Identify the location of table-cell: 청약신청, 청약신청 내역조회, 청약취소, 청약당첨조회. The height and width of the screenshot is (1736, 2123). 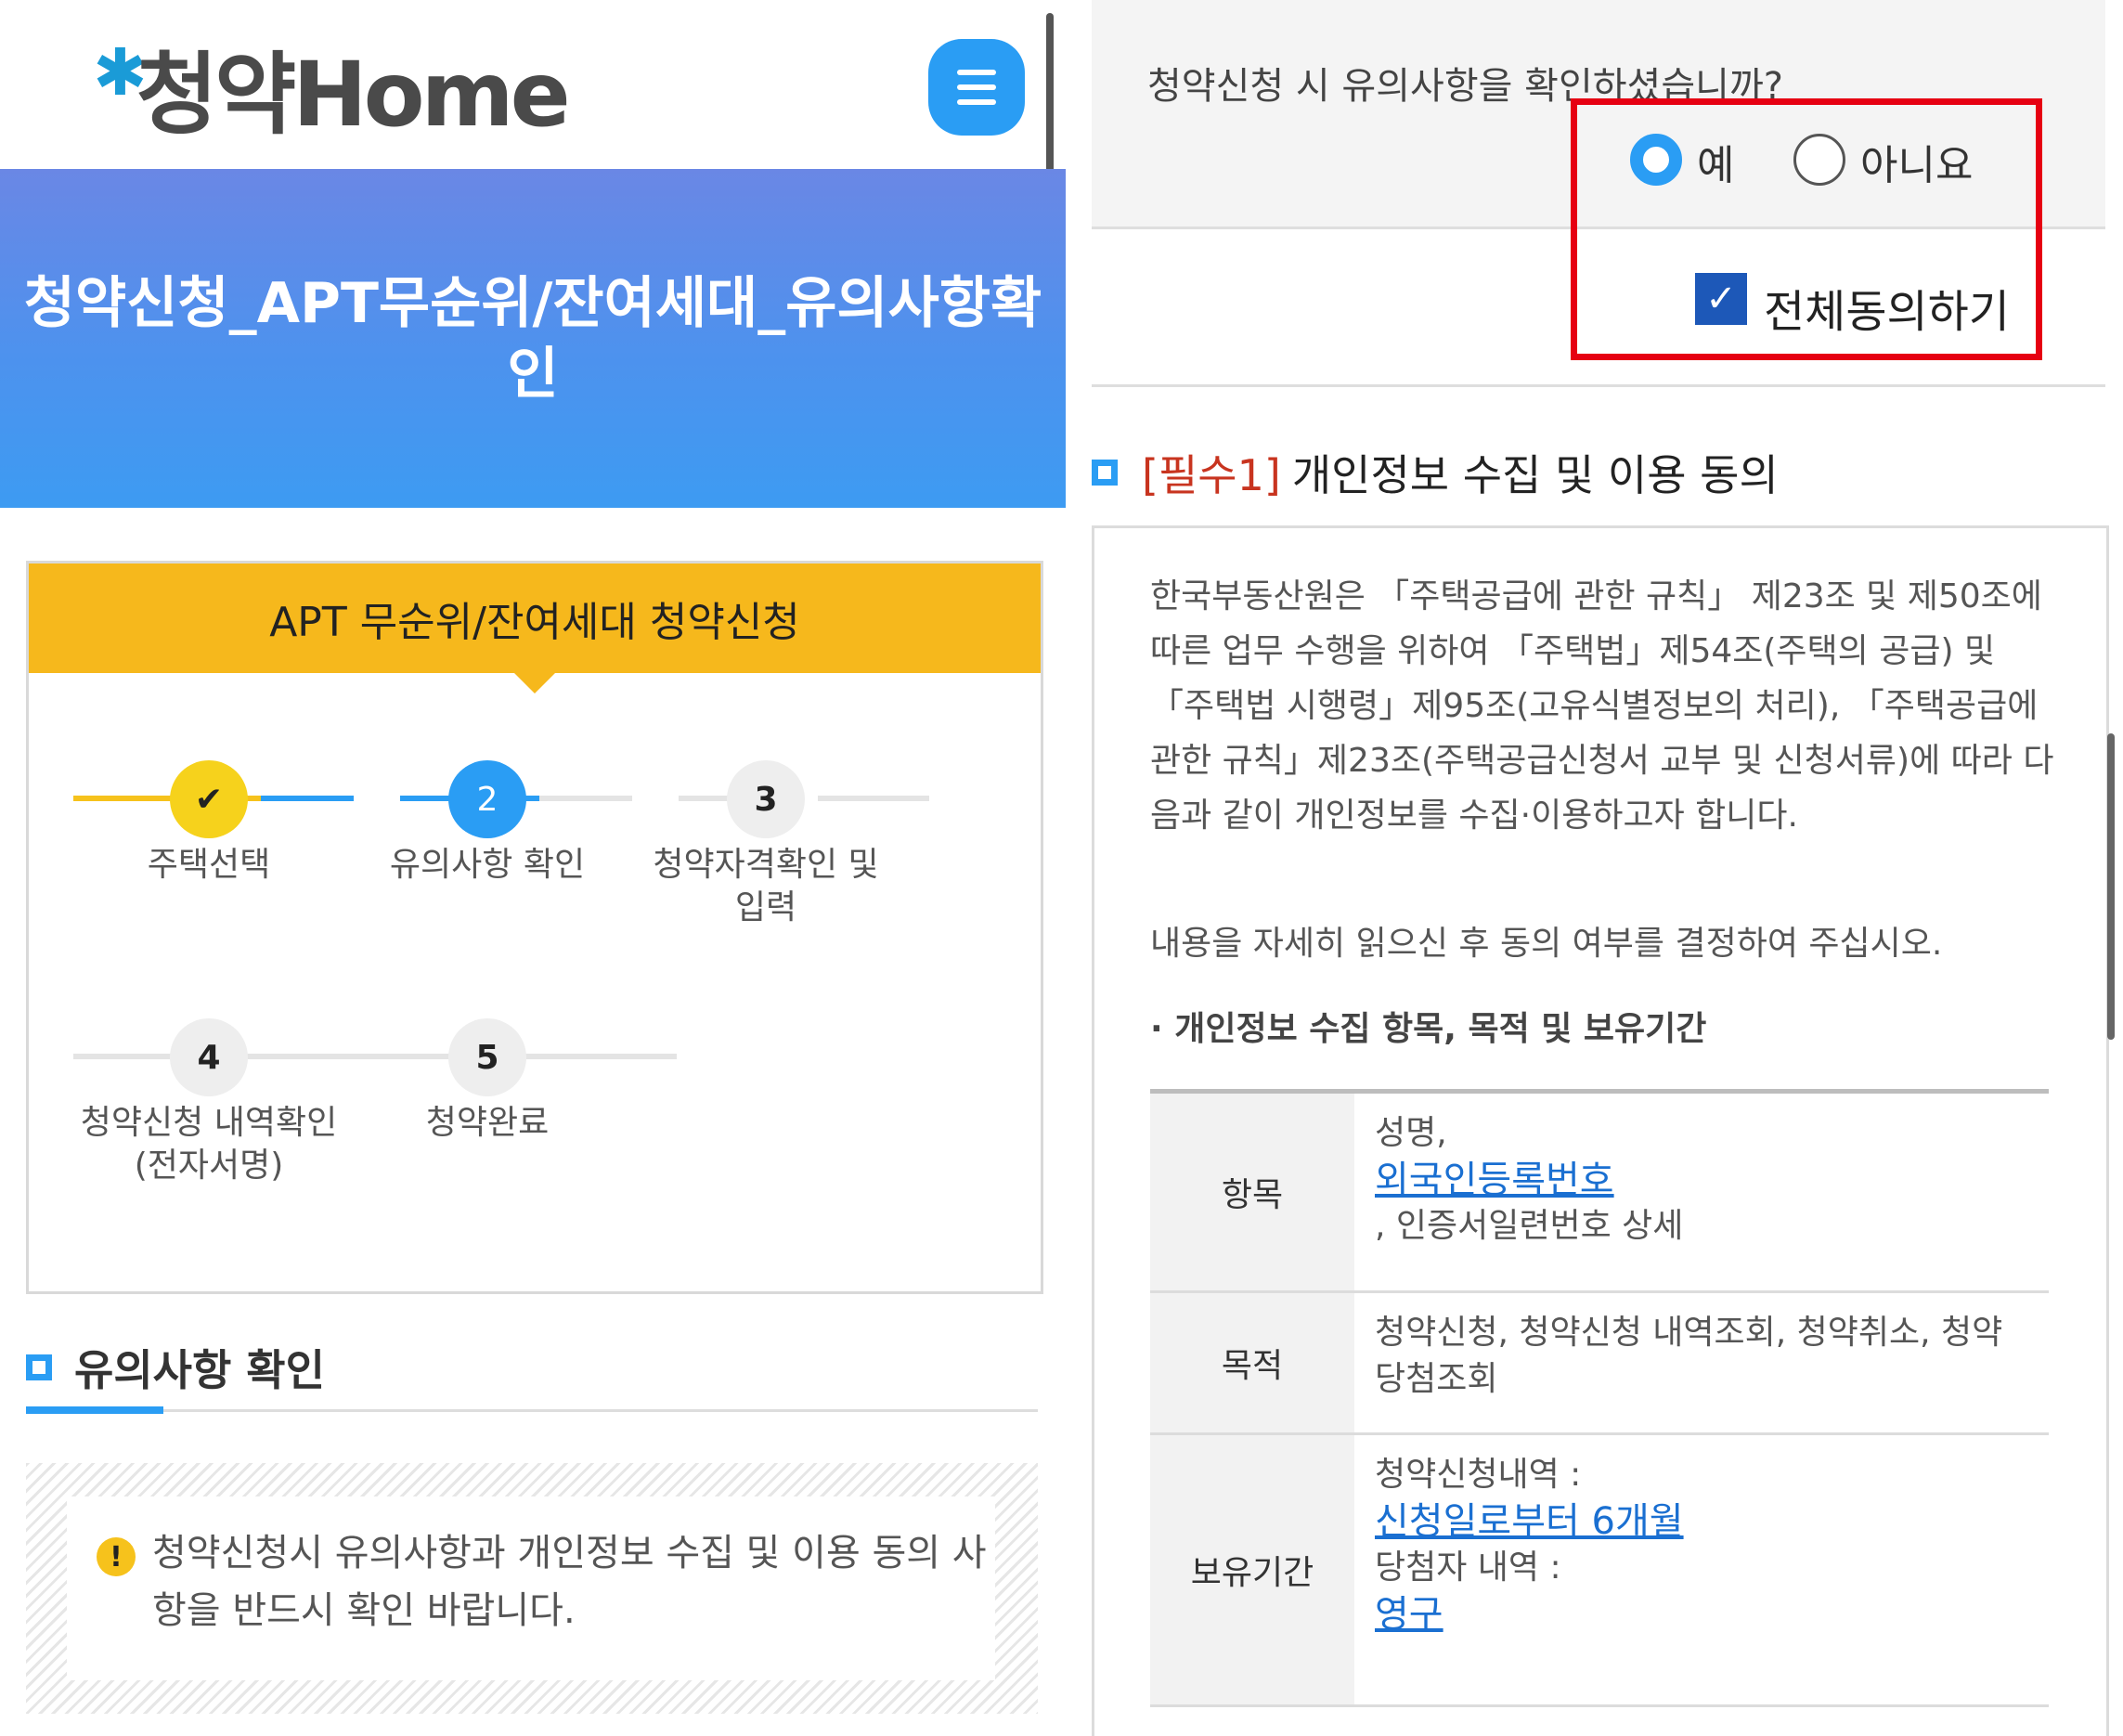
(1689, 1356).